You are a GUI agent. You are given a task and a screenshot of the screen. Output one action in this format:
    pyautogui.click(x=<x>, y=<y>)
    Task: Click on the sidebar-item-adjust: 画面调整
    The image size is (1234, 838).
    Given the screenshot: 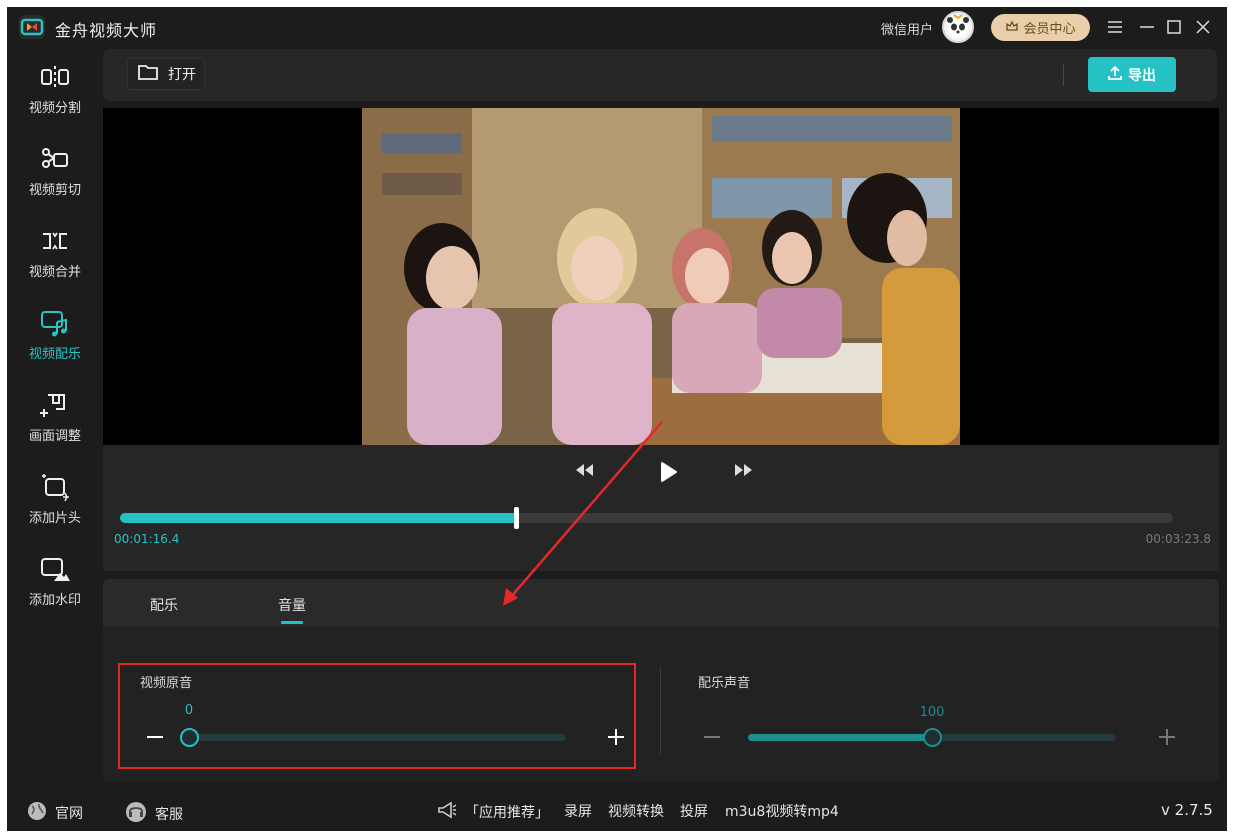 What is the action you would take?
    pyautogui.click(x=55, y=416)
    